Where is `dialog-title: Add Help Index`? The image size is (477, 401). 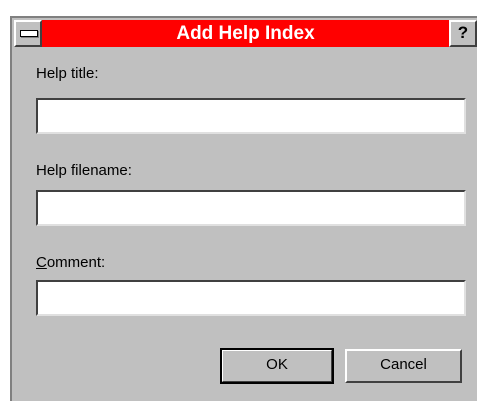 dialog-title: Add Help Index is located at coordinates (245, 33).